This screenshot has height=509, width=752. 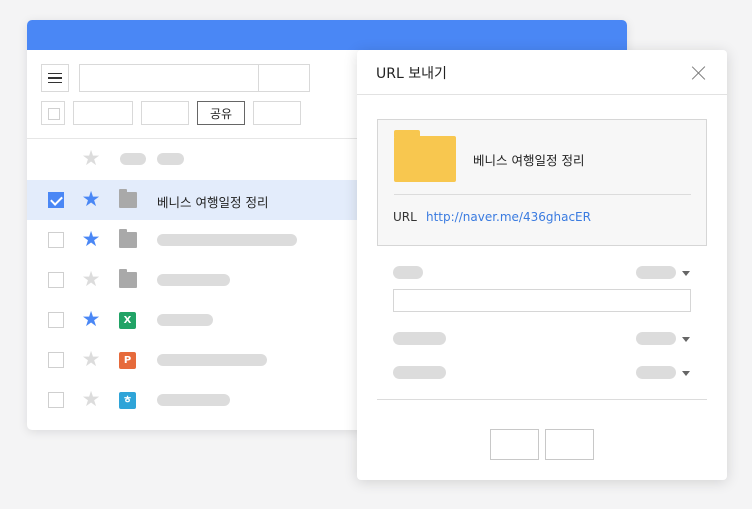 What do you see at coordinates (213, 202) in the screenshot?
I see `file-name: 베니스 여행일정 정리` at bounding box center [213, 202].